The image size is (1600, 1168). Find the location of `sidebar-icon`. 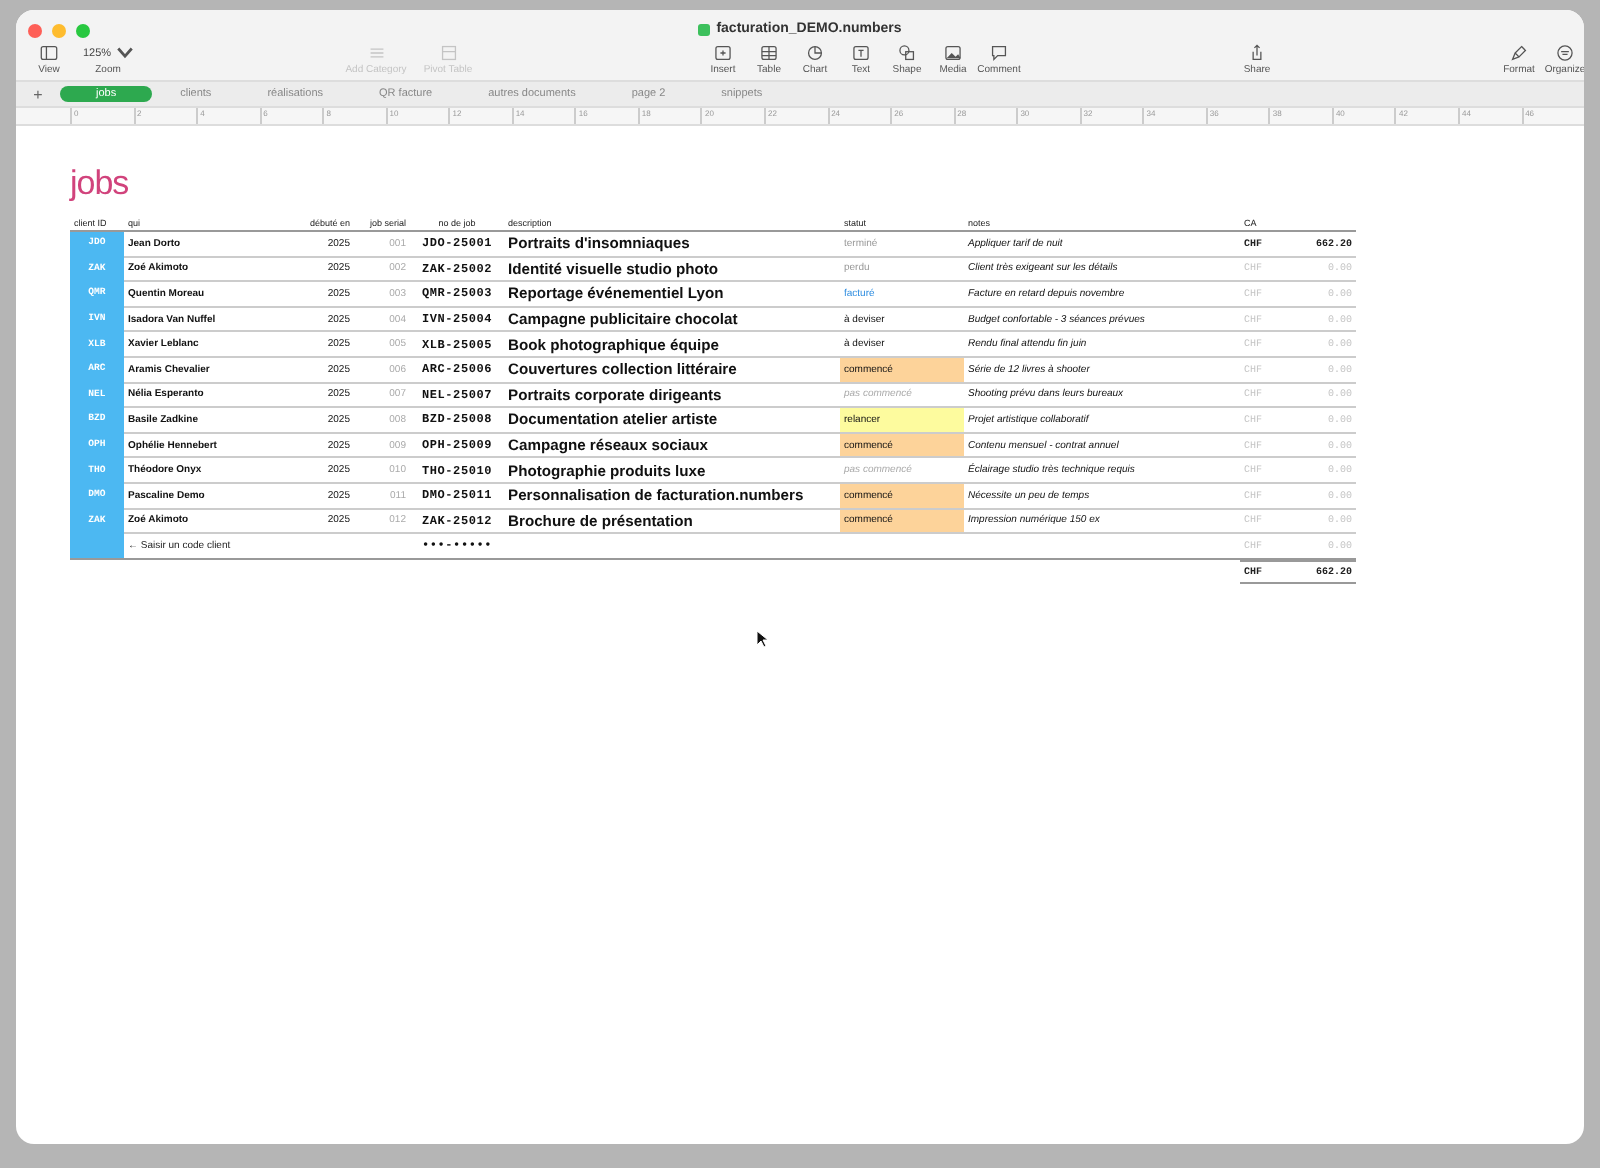

sidebar-icon is located at coordinates (49, 53).